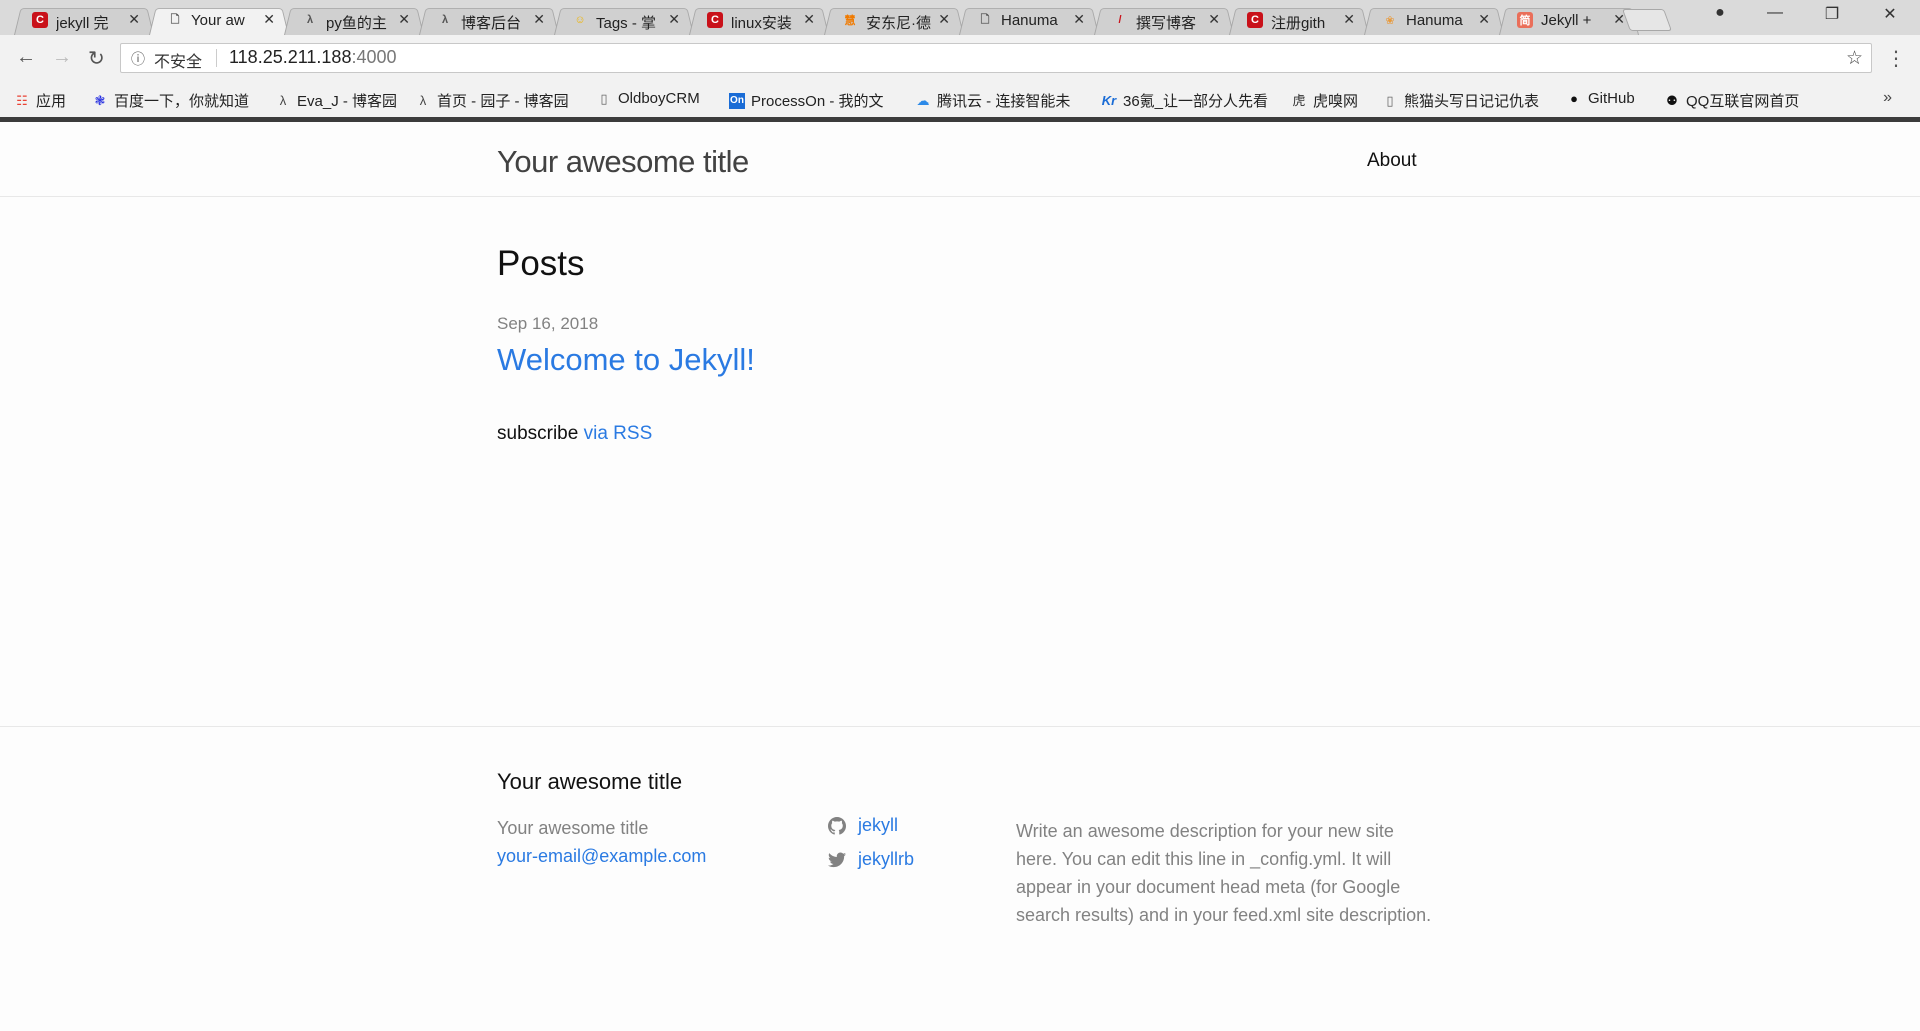  I want to click on browser-tab: λ 博客后台 ✕, so click(489, 20).